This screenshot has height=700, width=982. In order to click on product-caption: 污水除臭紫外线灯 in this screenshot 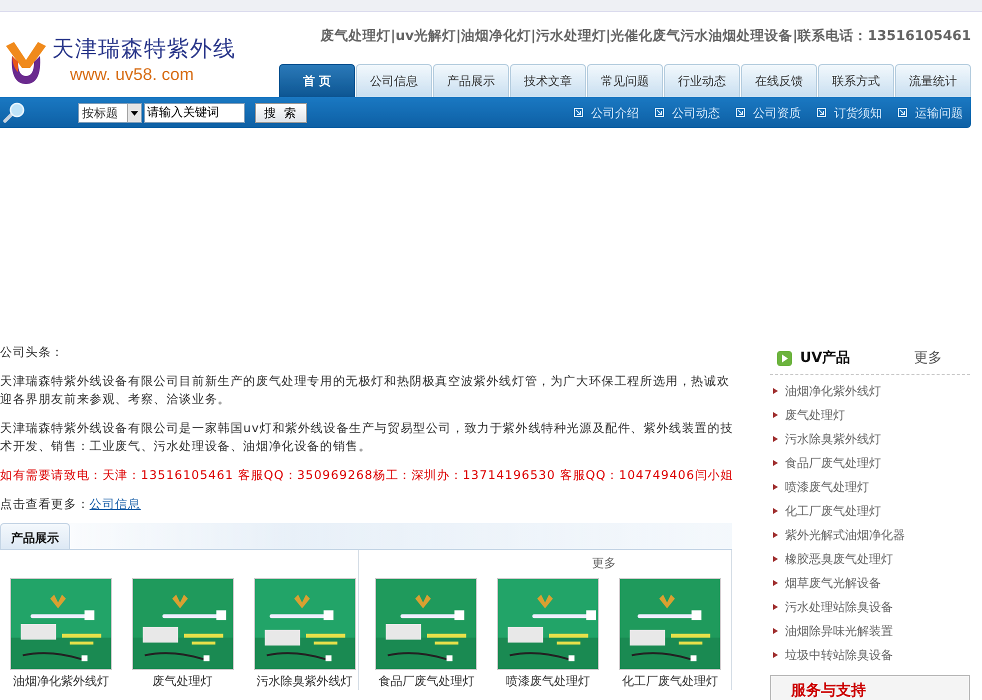, I will do `click(304, 681)`.